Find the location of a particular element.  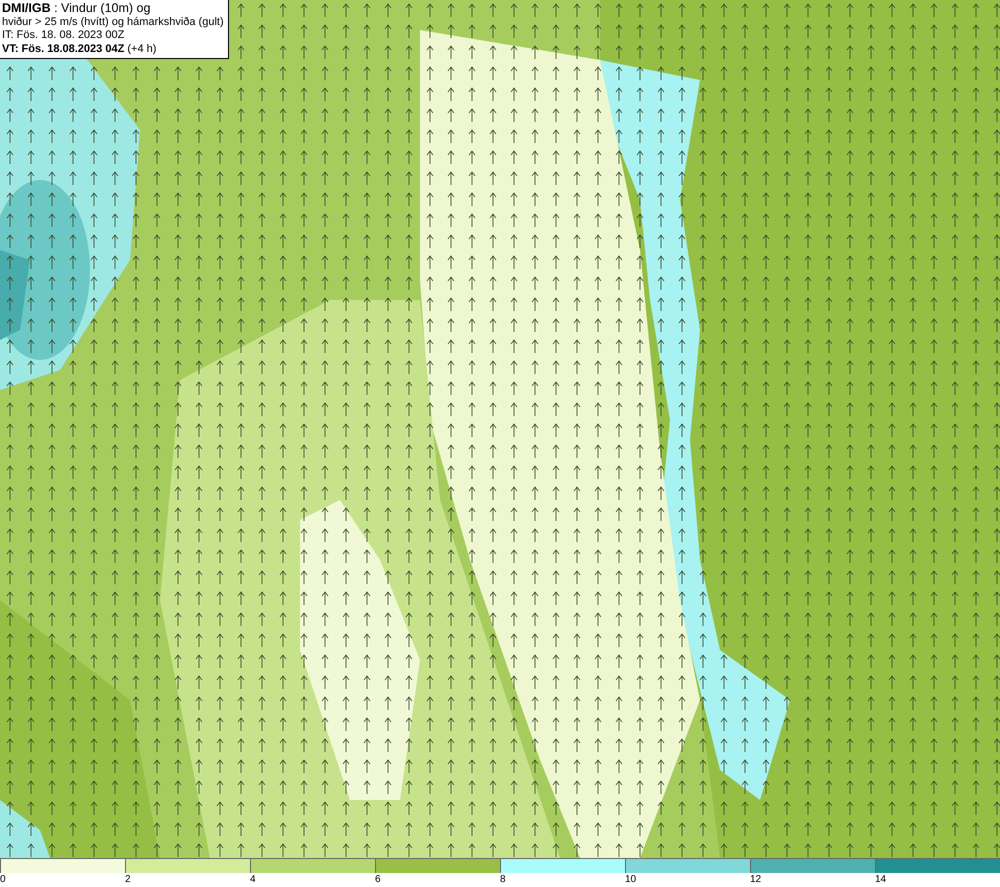

title-text: VT: Fös. 18.08.2023 04Z (+4 h) is located at coordinates (80, 49).